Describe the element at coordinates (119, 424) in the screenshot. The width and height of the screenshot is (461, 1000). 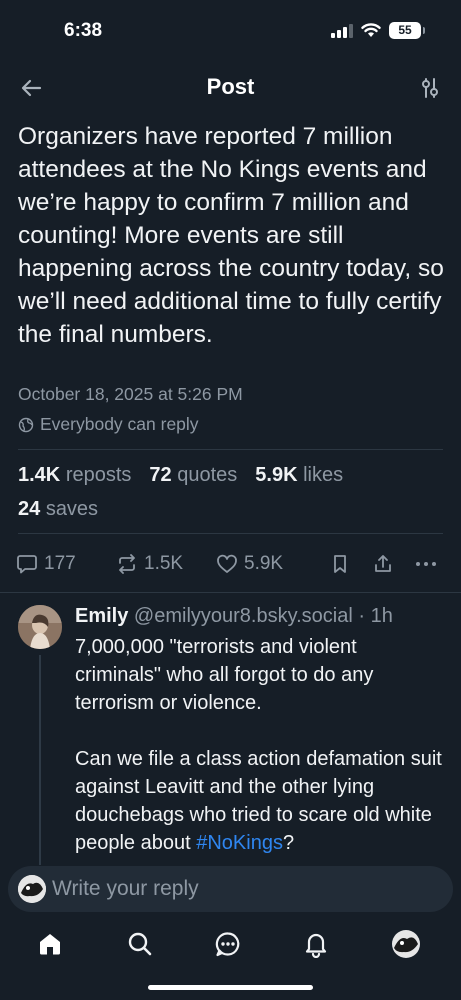
I see `reply-setting-label: Everybody can reply` at that location.